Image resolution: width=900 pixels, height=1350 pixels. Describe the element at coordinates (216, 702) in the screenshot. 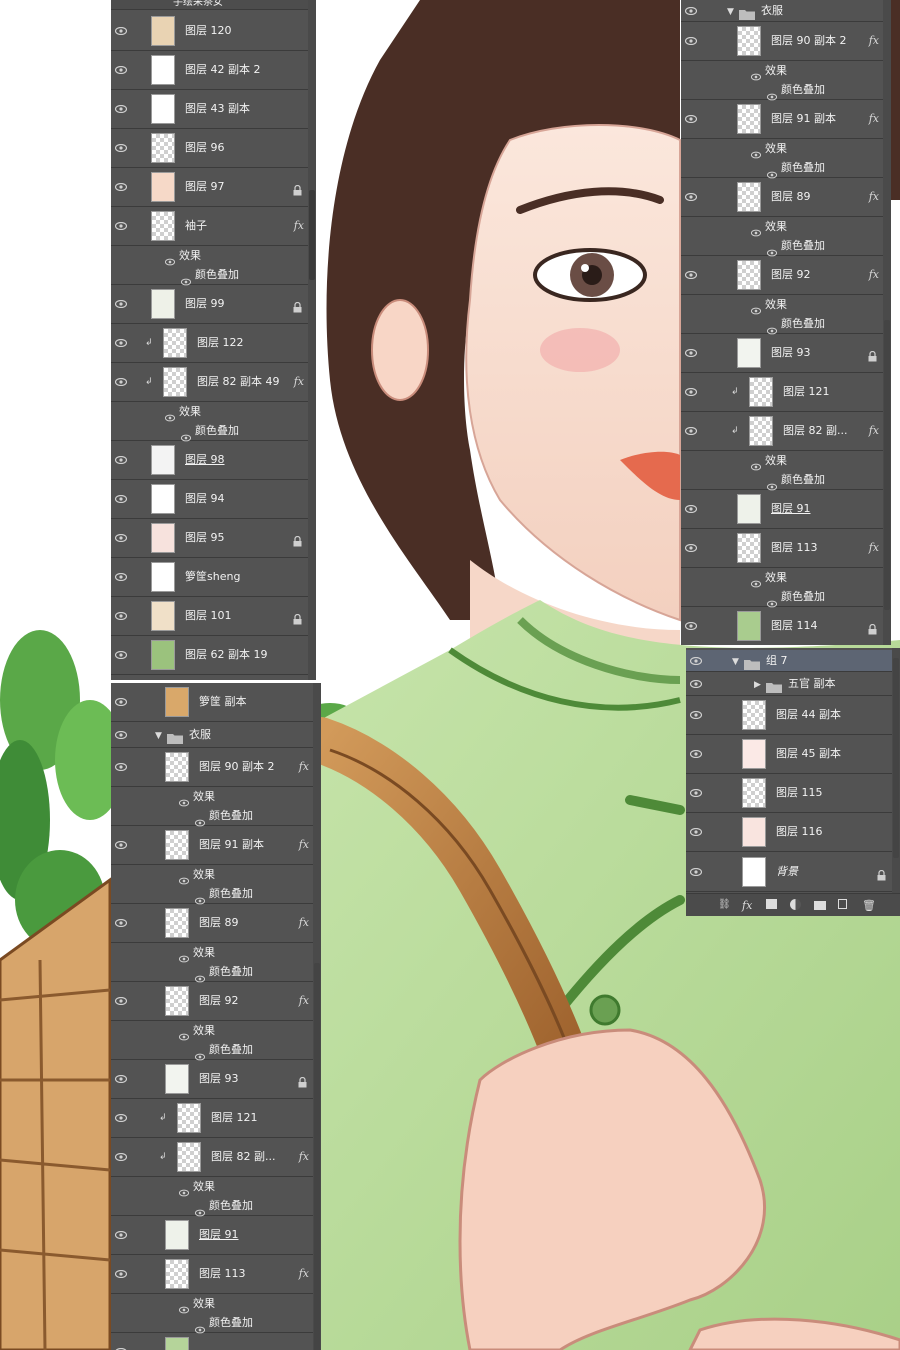

I see `layer-row: 箩筐 副本` at that location.